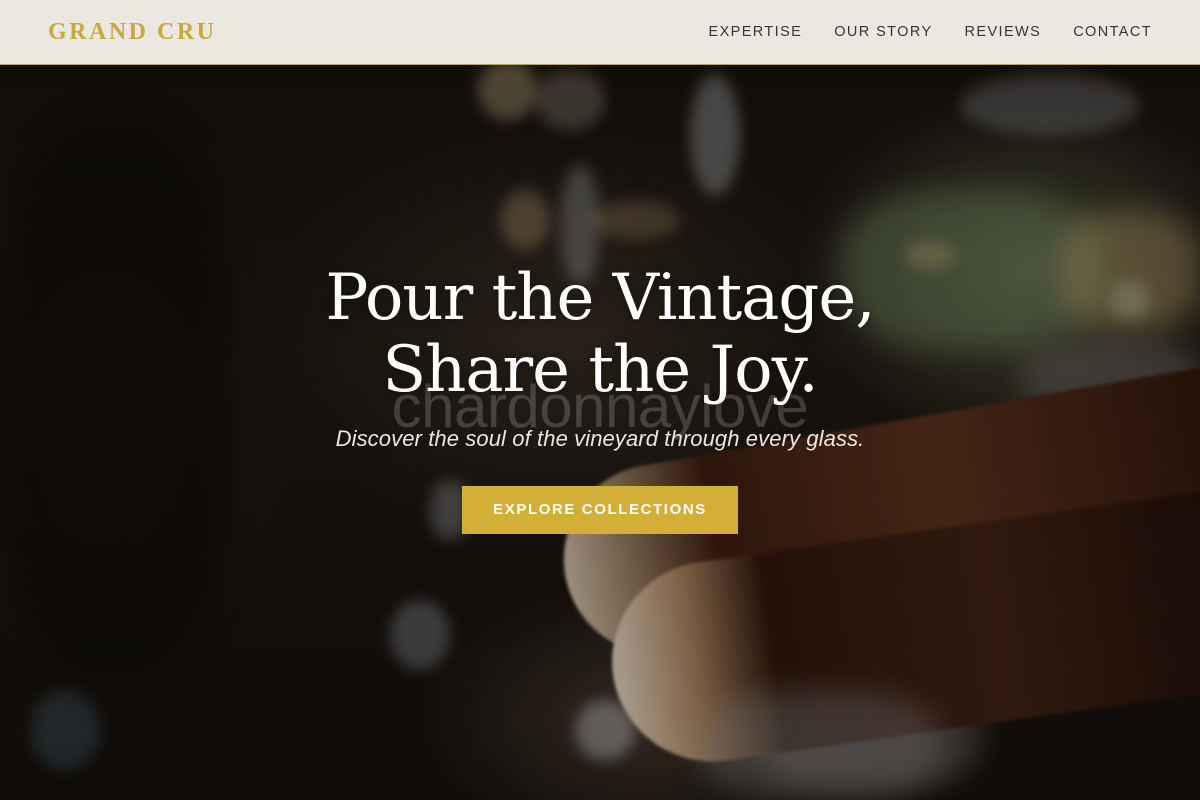 The width and height of the screenshot is (1200, 800). Describe the element at coordinates (1003, 32) in the screenshot. I see `nav-link-reviews: REVIEWS` at that location.